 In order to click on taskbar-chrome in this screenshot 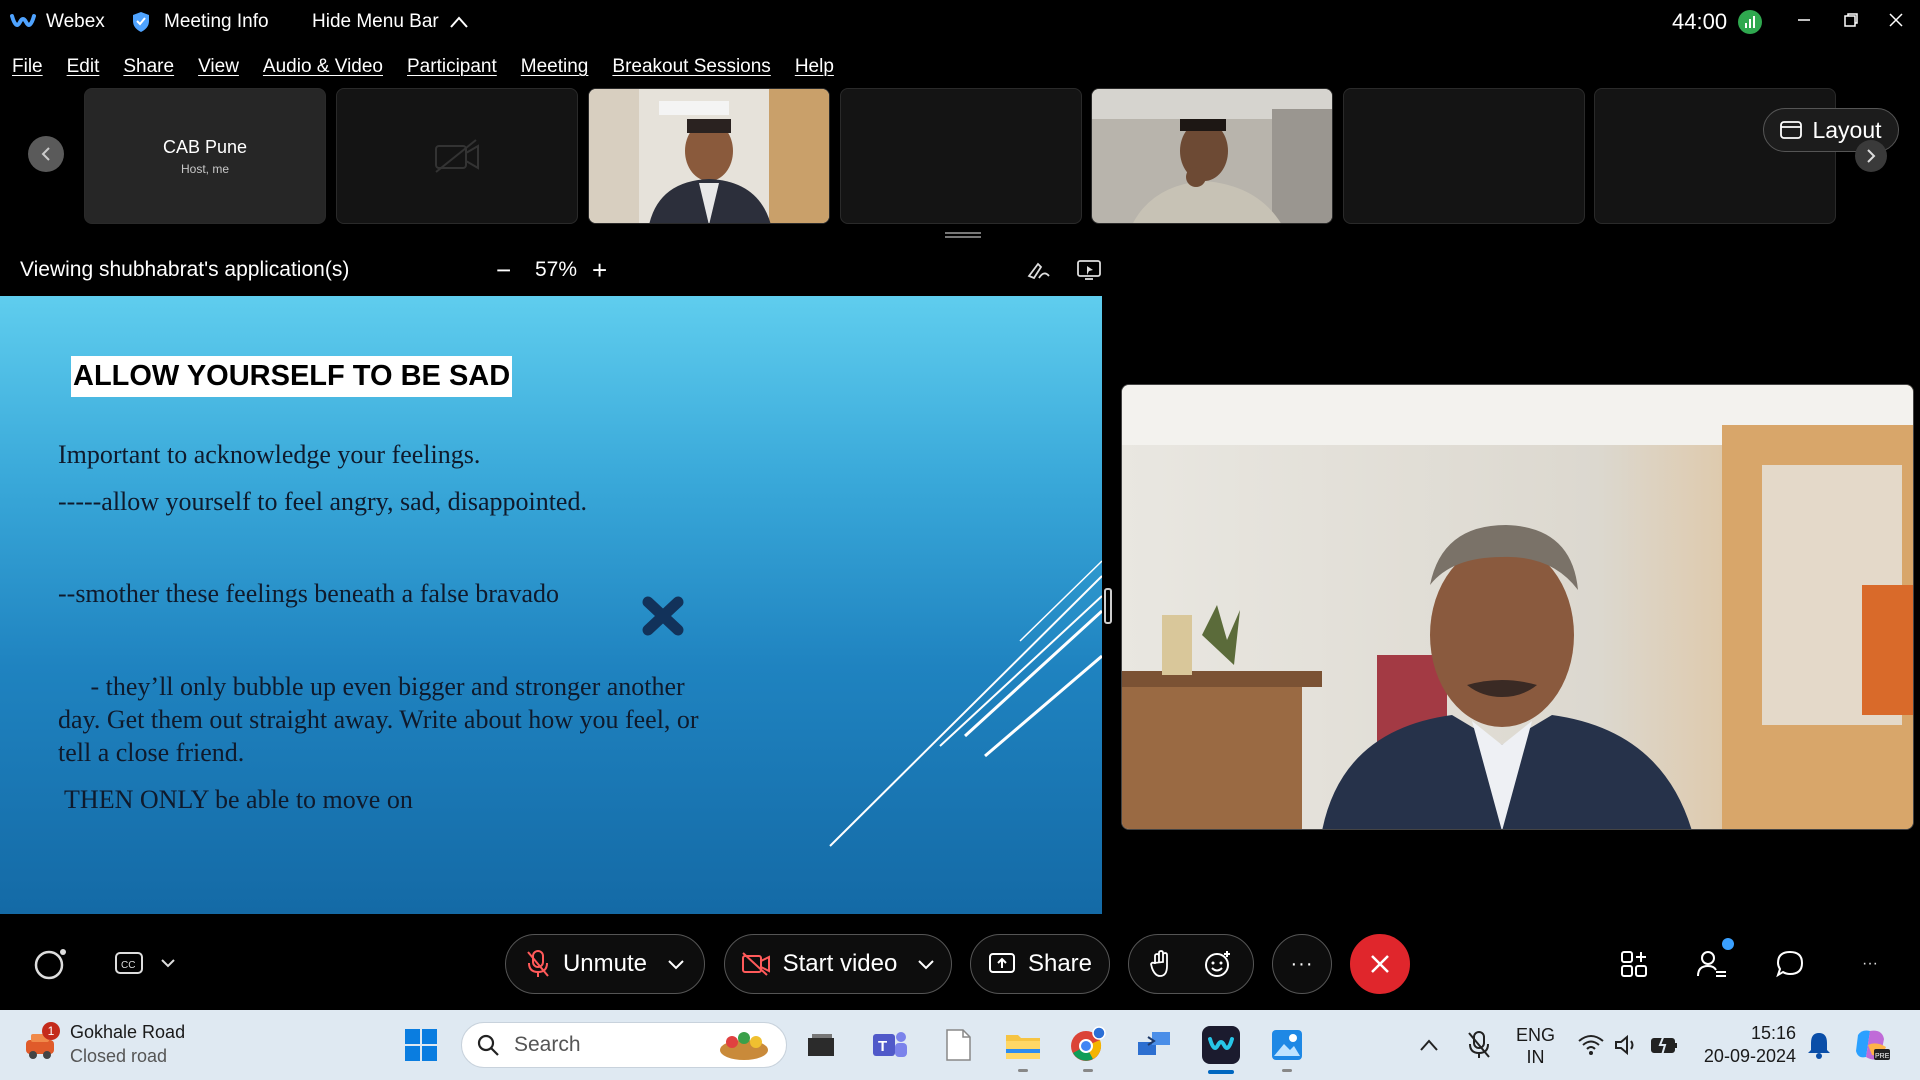, I will do `click(1088, 1049)`.